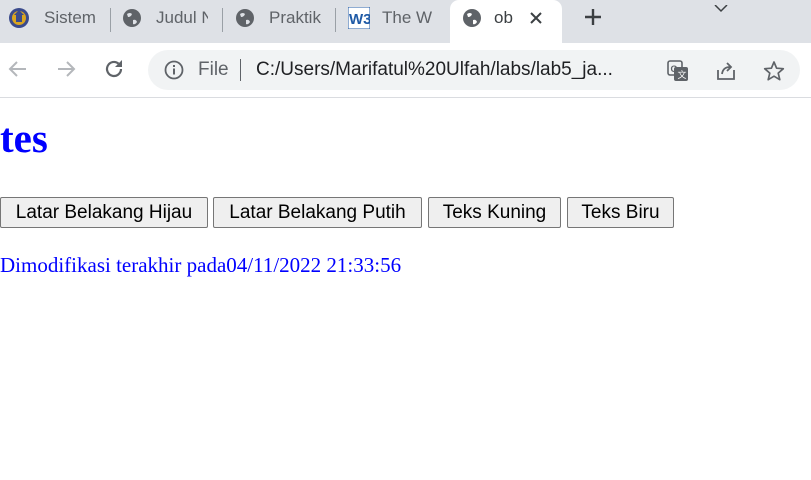 This screenshot has width=811, height=480. I want to click on reload-icon, so click(114, 69).